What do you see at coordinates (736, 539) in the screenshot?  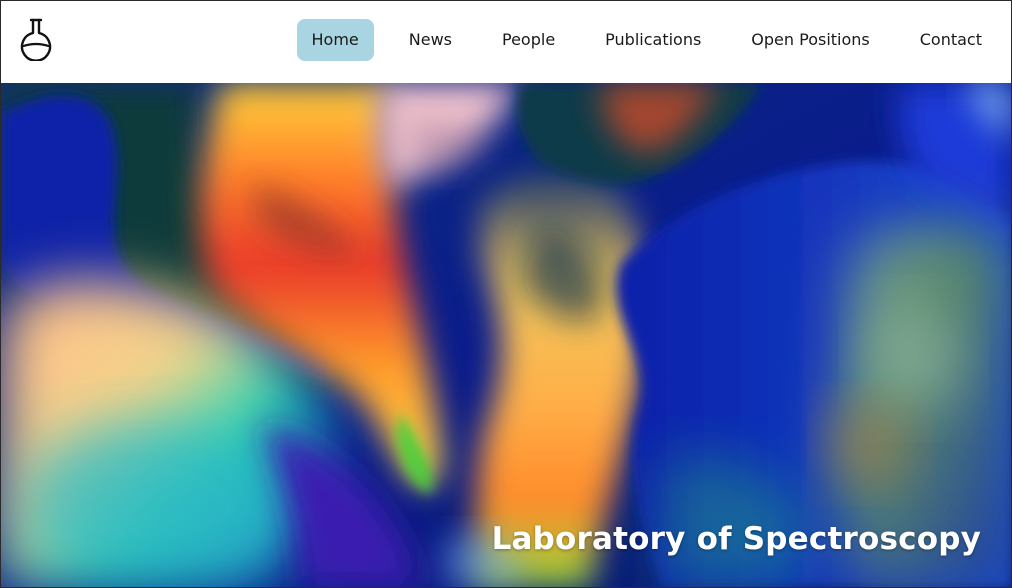 I see `hero-title: Laboratory of Spectroscopy` at bounding box center [736, 539].